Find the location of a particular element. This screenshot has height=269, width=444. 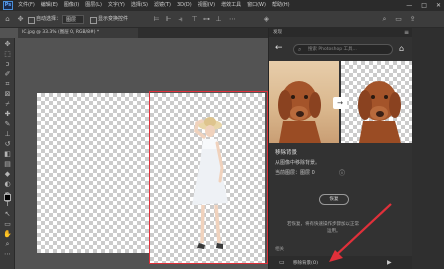

panel-header: 发现 ≡ is located at coordinates (341, 32).